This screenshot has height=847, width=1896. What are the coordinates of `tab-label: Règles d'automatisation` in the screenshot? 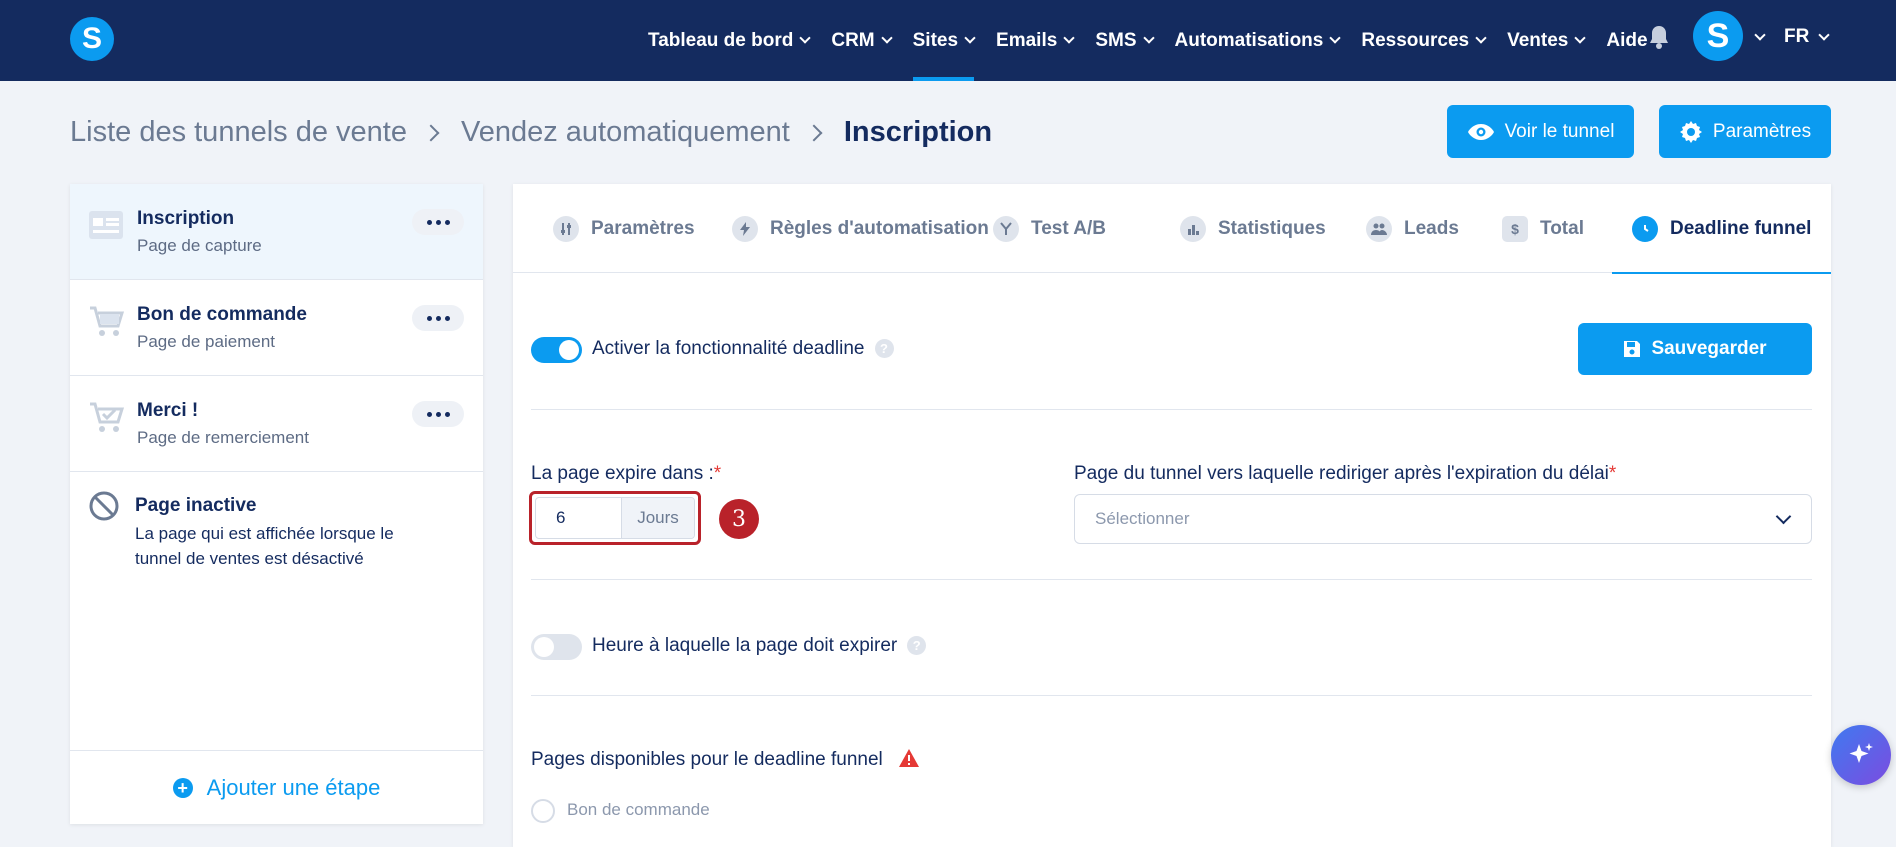 It's located at (879, 228).